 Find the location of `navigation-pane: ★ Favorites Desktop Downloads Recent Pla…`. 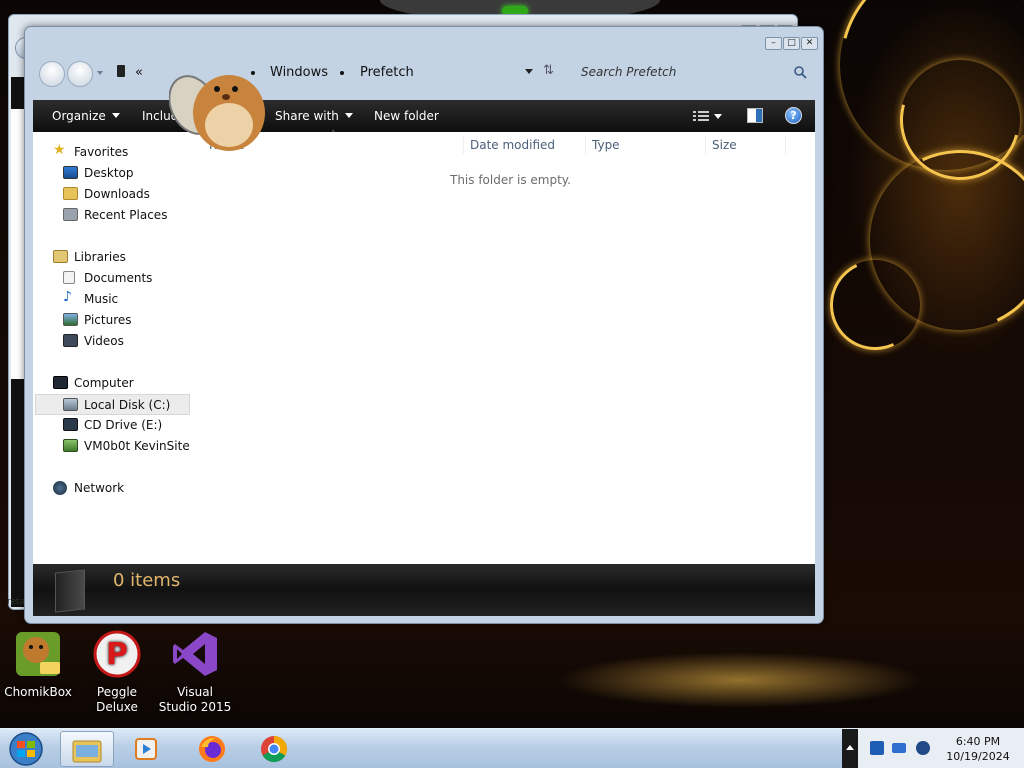

navigation-pane: ★ Favorites Desktop Downloads Recent Pla… is located at coordinates (115, 348).